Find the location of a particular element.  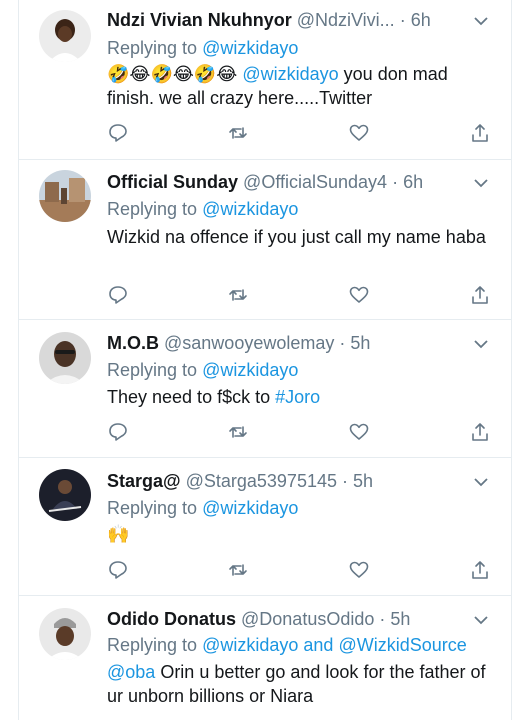

replying-to: Replying to @wizkidayo and @WizkidSource is located at coordinates (304, 645).